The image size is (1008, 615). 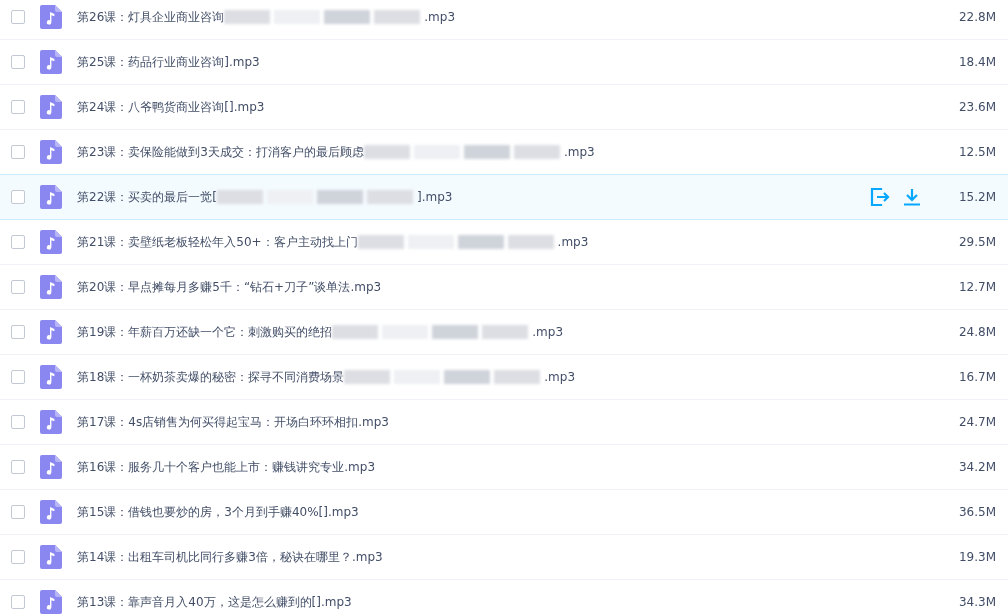 What do you see at coordinates (976, 377) in the screenshot?
I see `file-size: 16.7M` at bounding box center [976, 377].